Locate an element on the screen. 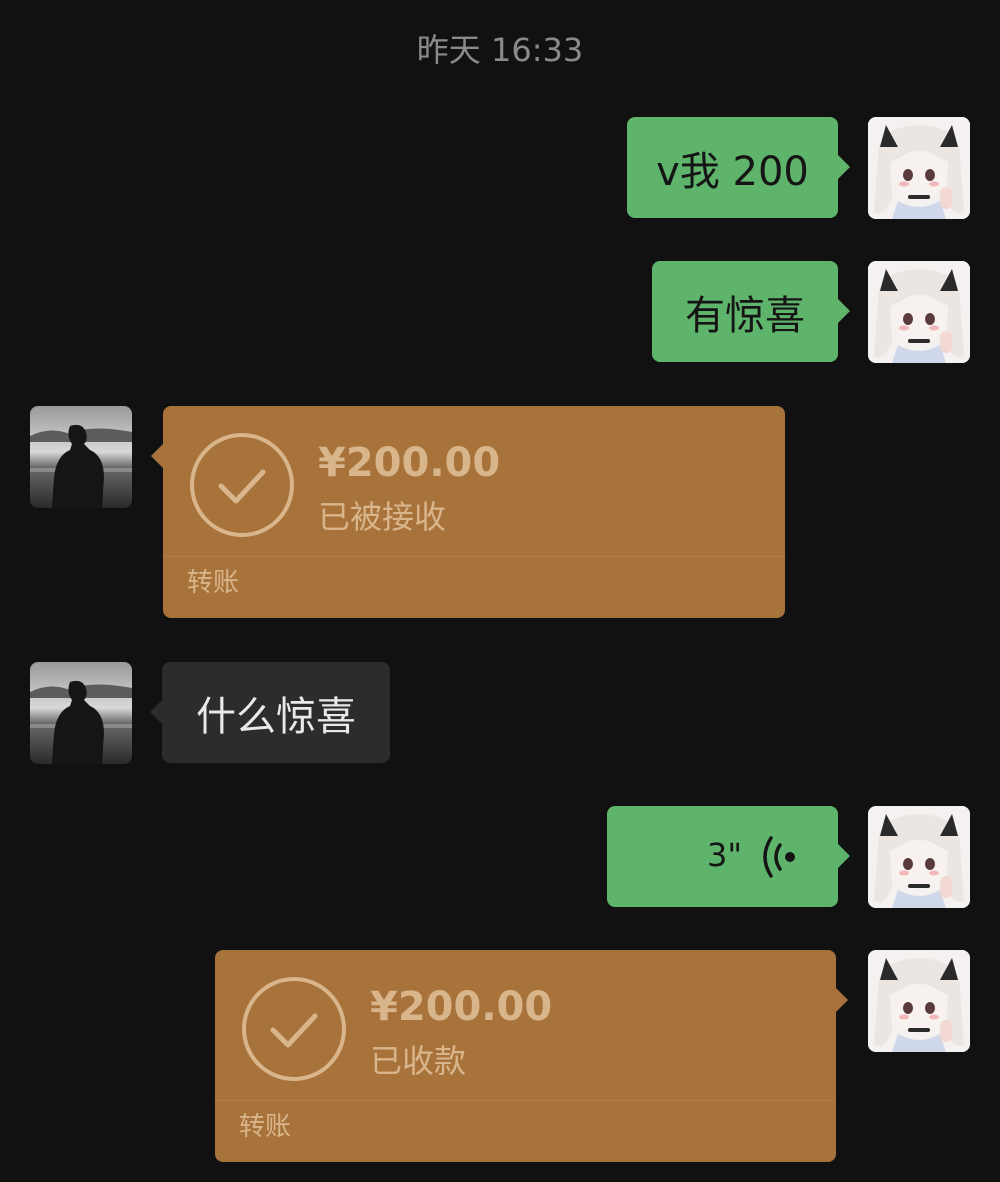 Image resolution: width=1000 pixels, height=1182 pixels. received-text-bubble: 什么惊喜 is located at coordinates (270, 712).